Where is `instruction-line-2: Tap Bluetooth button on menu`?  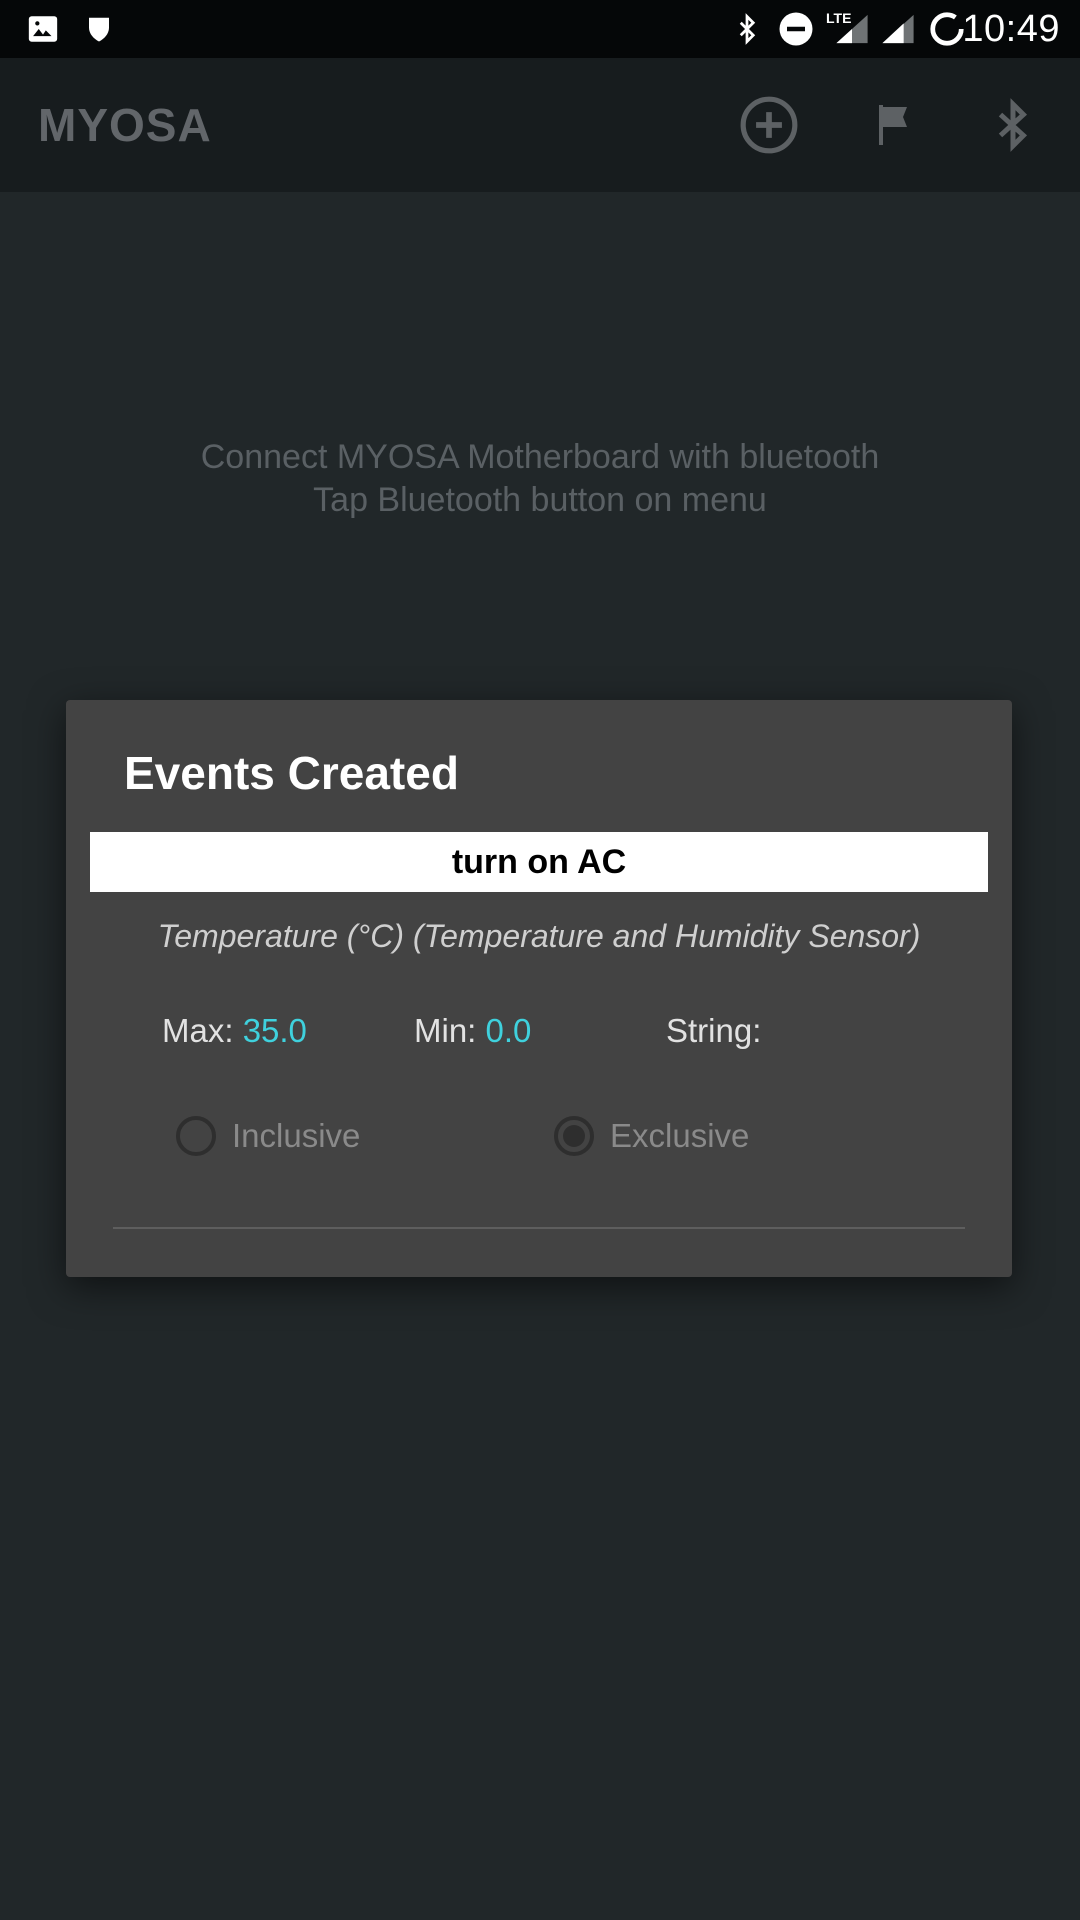
instruction-line-2: Tap Bluetooth button on menu is located at coordinates (540, 500).